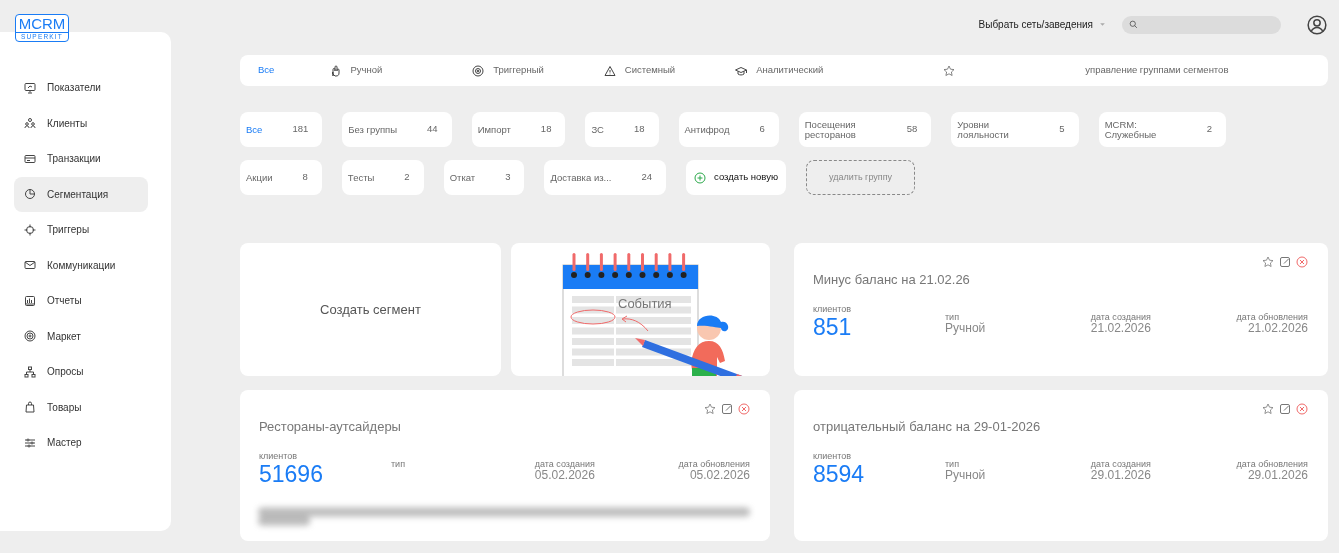  Describe the element at coordinates (1133, 24) in the screenshot. I see `search-icon` at that location.